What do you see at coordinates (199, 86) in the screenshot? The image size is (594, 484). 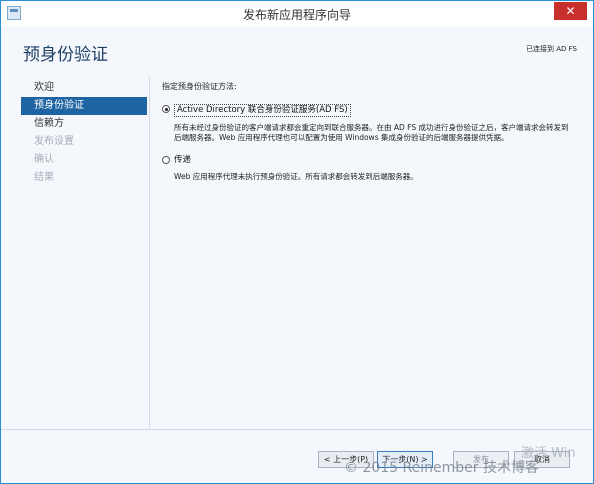 I see `method-label: 指定预身份验证方法:` at bounding box center [199, 86].